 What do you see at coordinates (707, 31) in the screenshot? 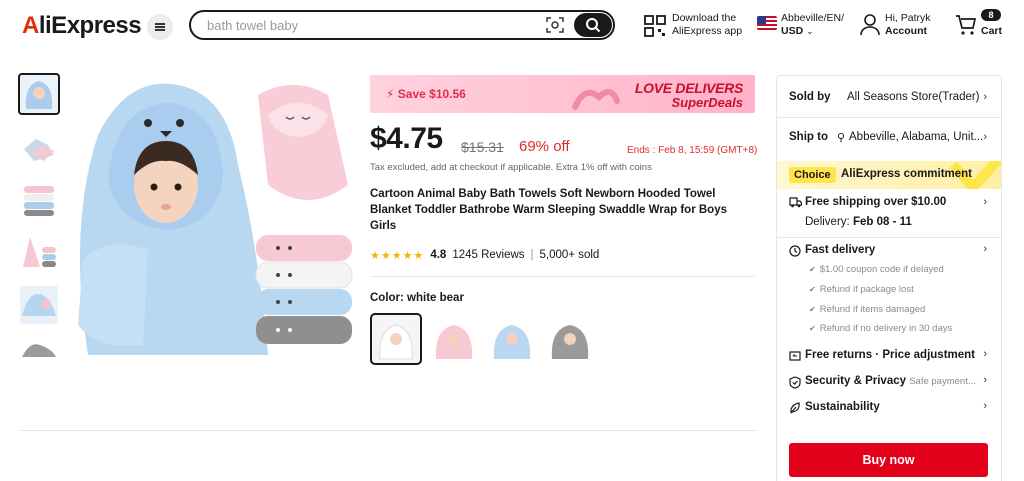
I see `download-line-2: AliExpress app` at bounding box center [707, 31].